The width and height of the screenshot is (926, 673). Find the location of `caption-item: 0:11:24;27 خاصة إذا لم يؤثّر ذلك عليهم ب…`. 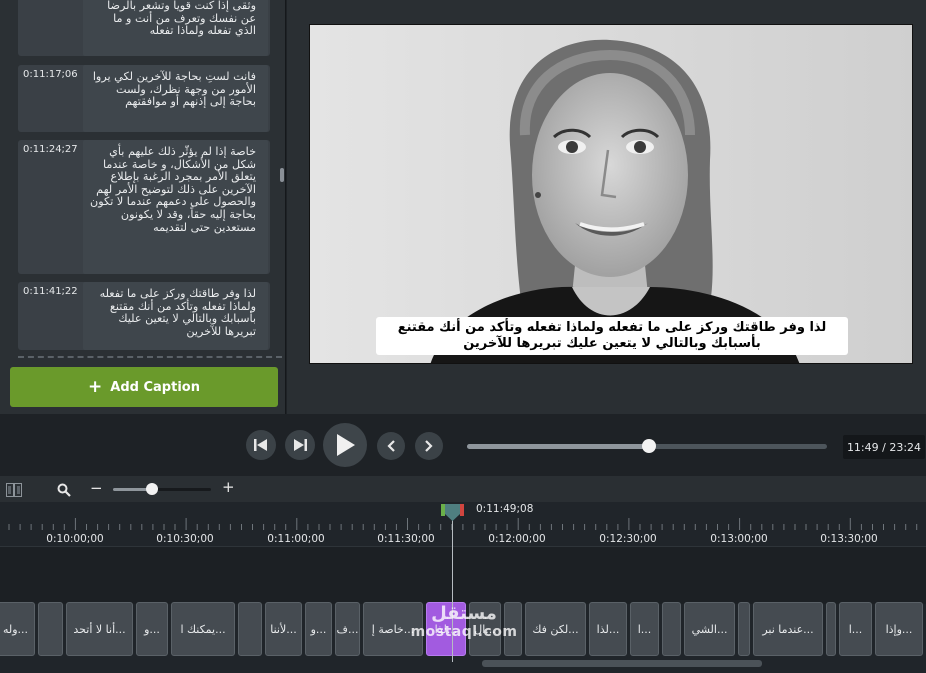

caption-item: 0:11:24;27 خاصة إذا لم يؤثّر ذلك عليهم ب… is located at coordinates (144, 207).